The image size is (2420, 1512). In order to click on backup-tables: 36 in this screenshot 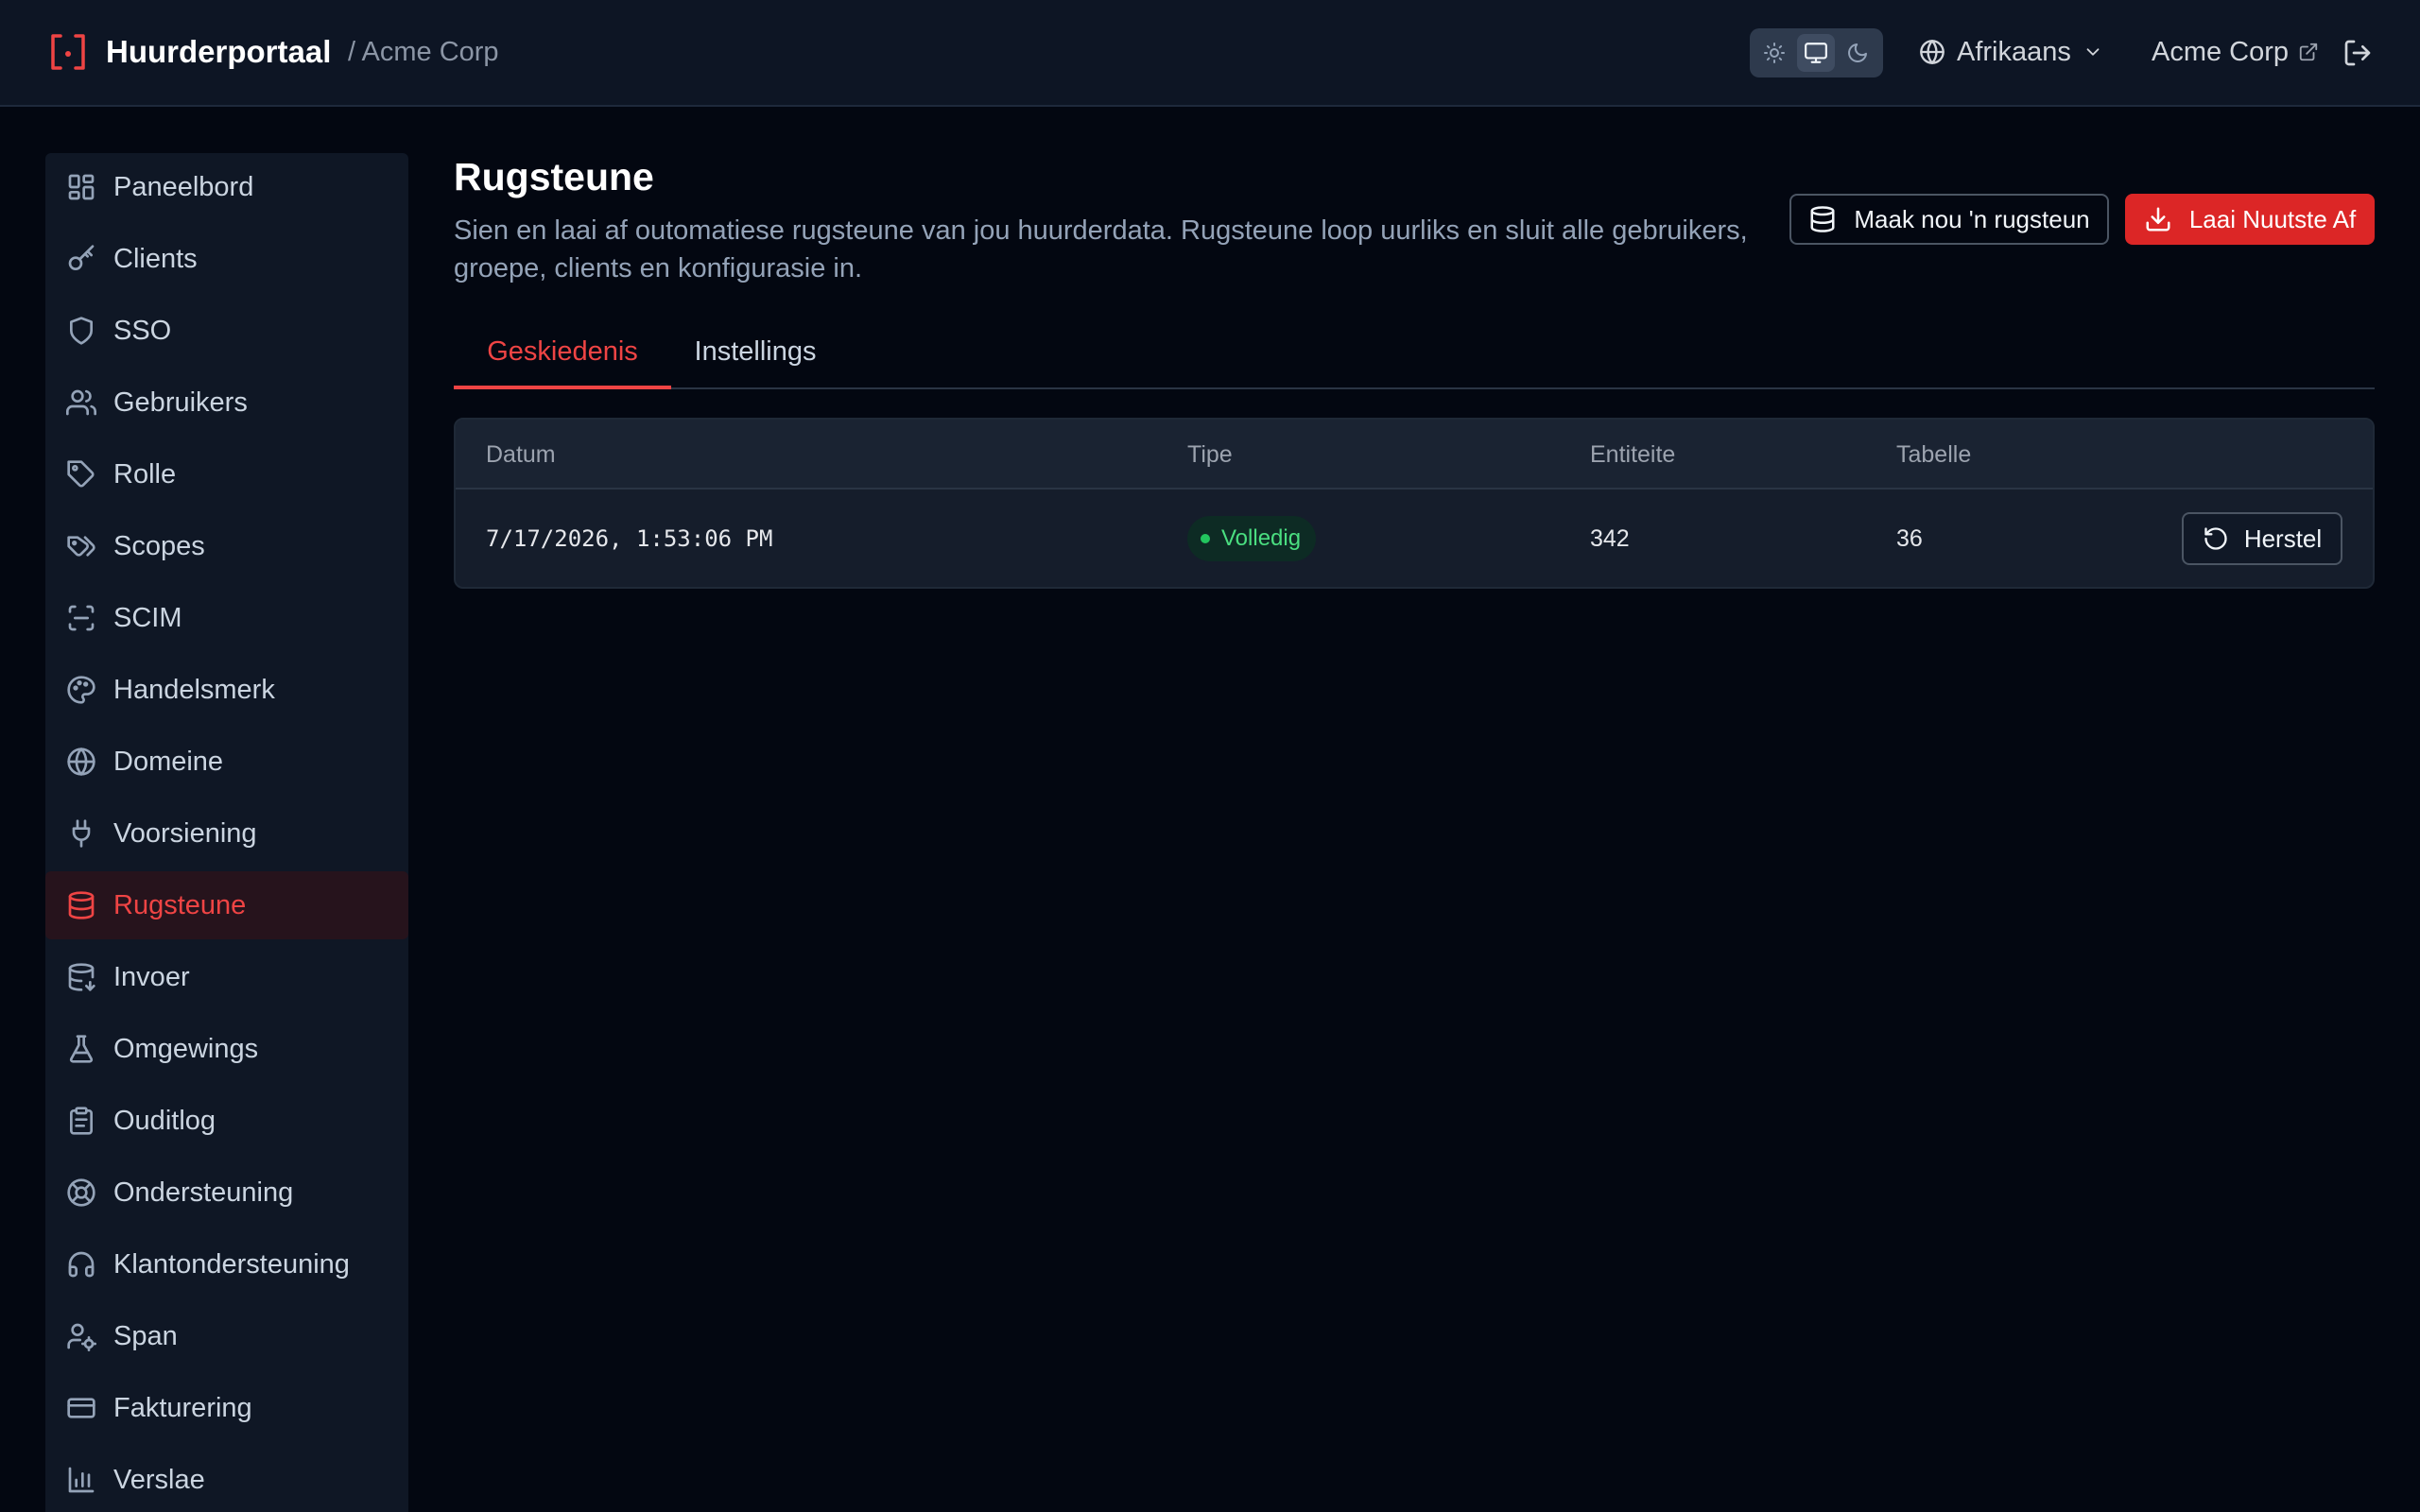, I will do `click(1909, 538)`.